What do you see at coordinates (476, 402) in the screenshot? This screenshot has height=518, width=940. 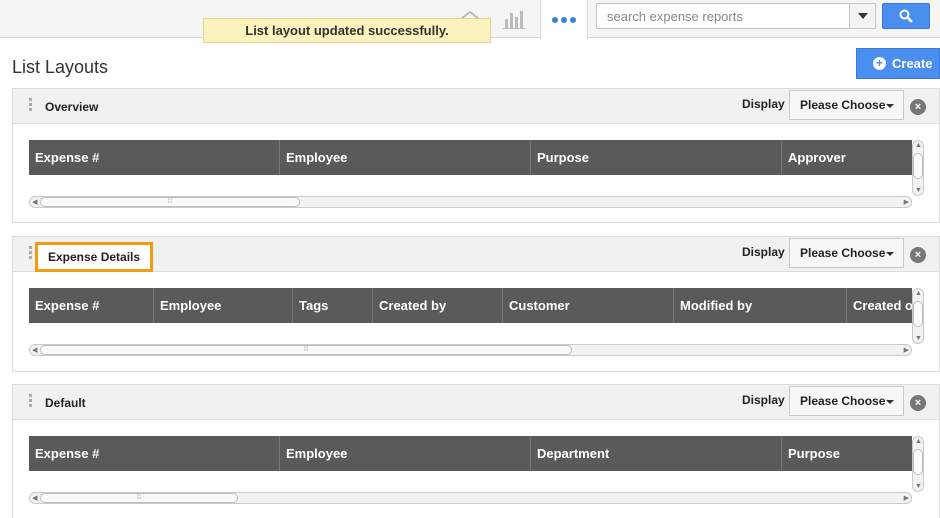 I see `panel-header: Default Display Please Choose ×` at bounding box center [476, 402].